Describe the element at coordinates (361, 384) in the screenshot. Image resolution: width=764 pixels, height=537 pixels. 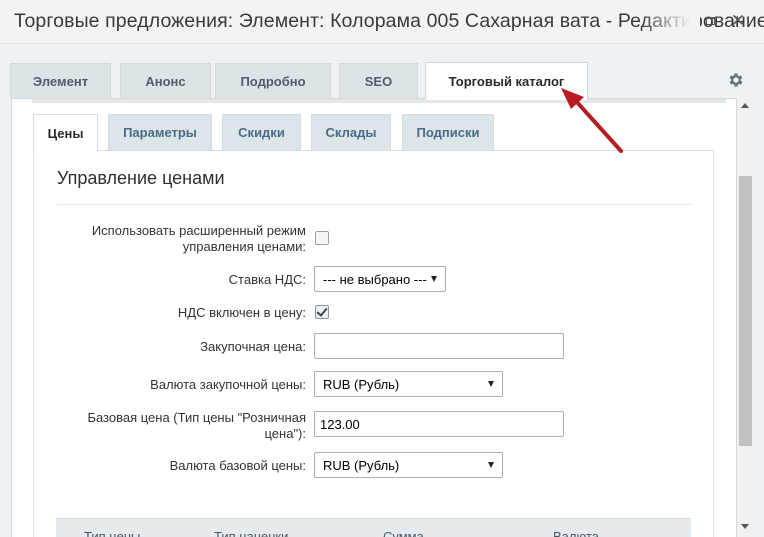
I see `purchase-currency-value: RUB (Рубль)` at that location.